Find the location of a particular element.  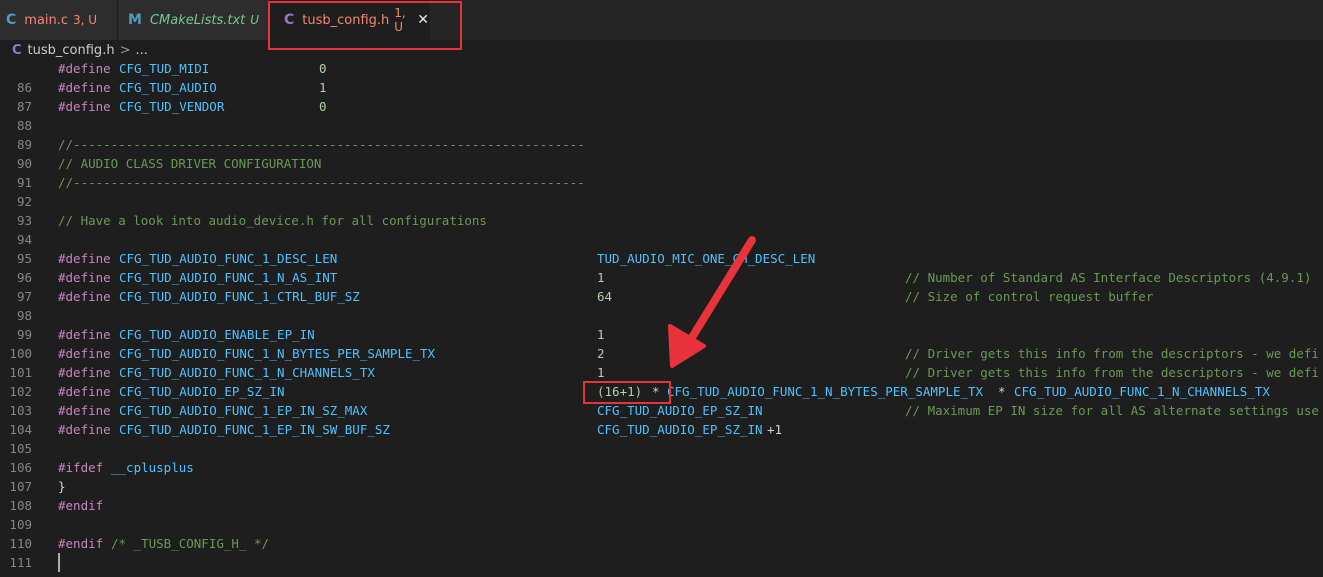

annotation-arrow-icon is located at coordinates (712, 302).